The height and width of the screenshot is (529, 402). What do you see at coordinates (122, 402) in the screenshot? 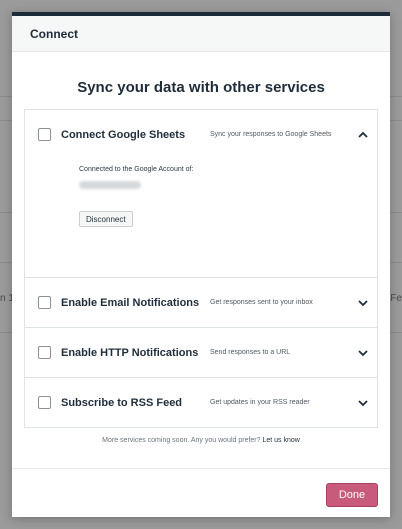
I see `service-label: Subscribe to RSS Feed` at bounding box center [122, 402].